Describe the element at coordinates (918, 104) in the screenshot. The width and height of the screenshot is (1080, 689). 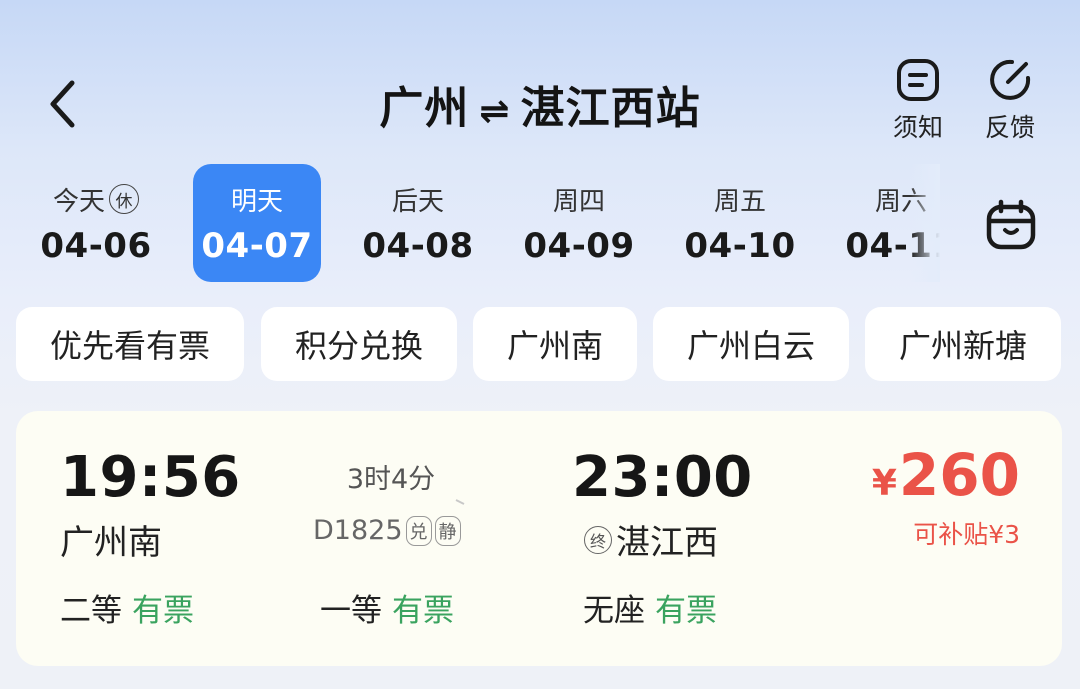
I see `notice-button: 须知` at that location.